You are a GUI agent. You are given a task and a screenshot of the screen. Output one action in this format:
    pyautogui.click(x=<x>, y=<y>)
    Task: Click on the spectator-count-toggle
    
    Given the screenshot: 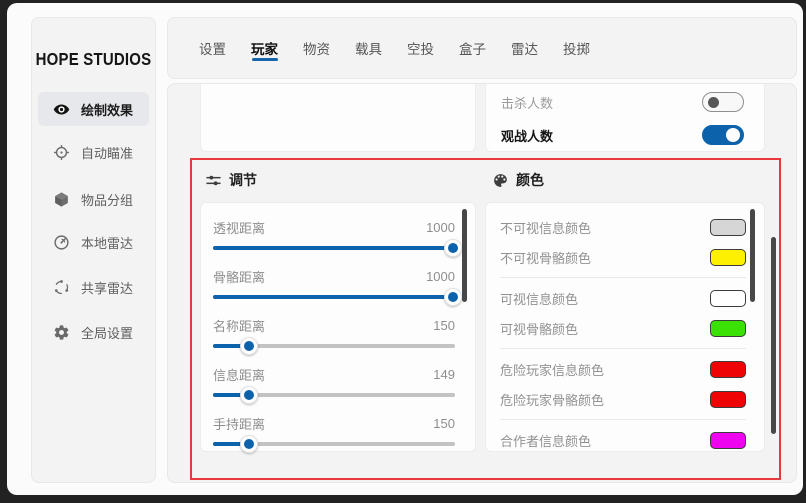 What is the action you would take?
    pyautogui.click(x=723, y=135)
    